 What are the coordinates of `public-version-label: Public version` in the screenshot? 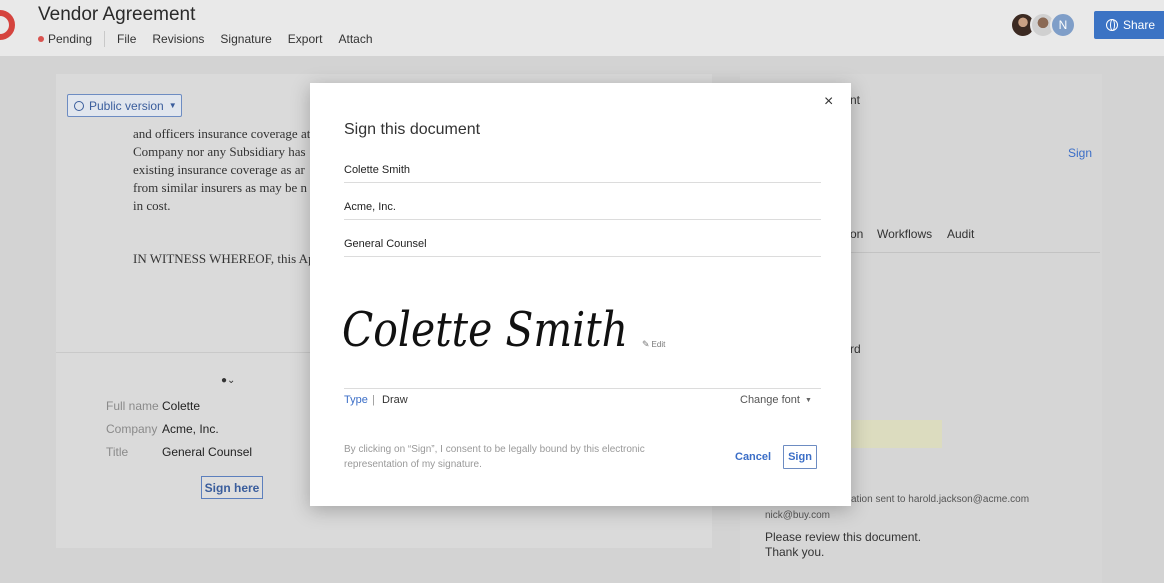 It's located at (126, 105).